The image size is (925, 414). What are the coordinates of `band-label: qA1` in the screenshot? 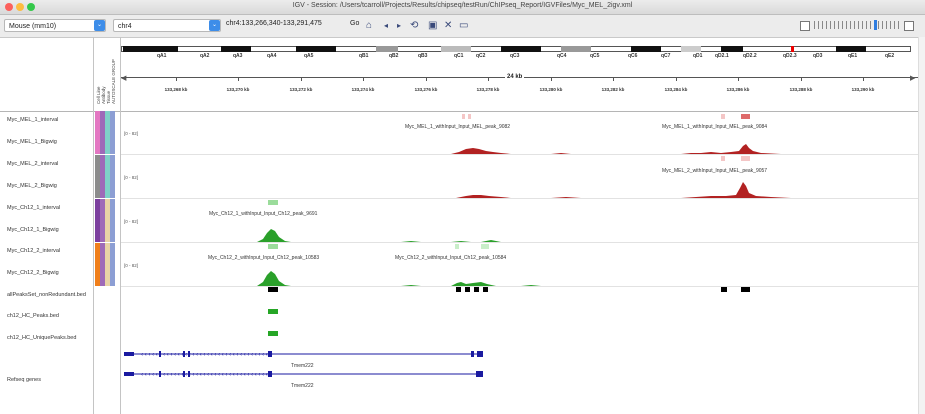 It's located at (162, 56).